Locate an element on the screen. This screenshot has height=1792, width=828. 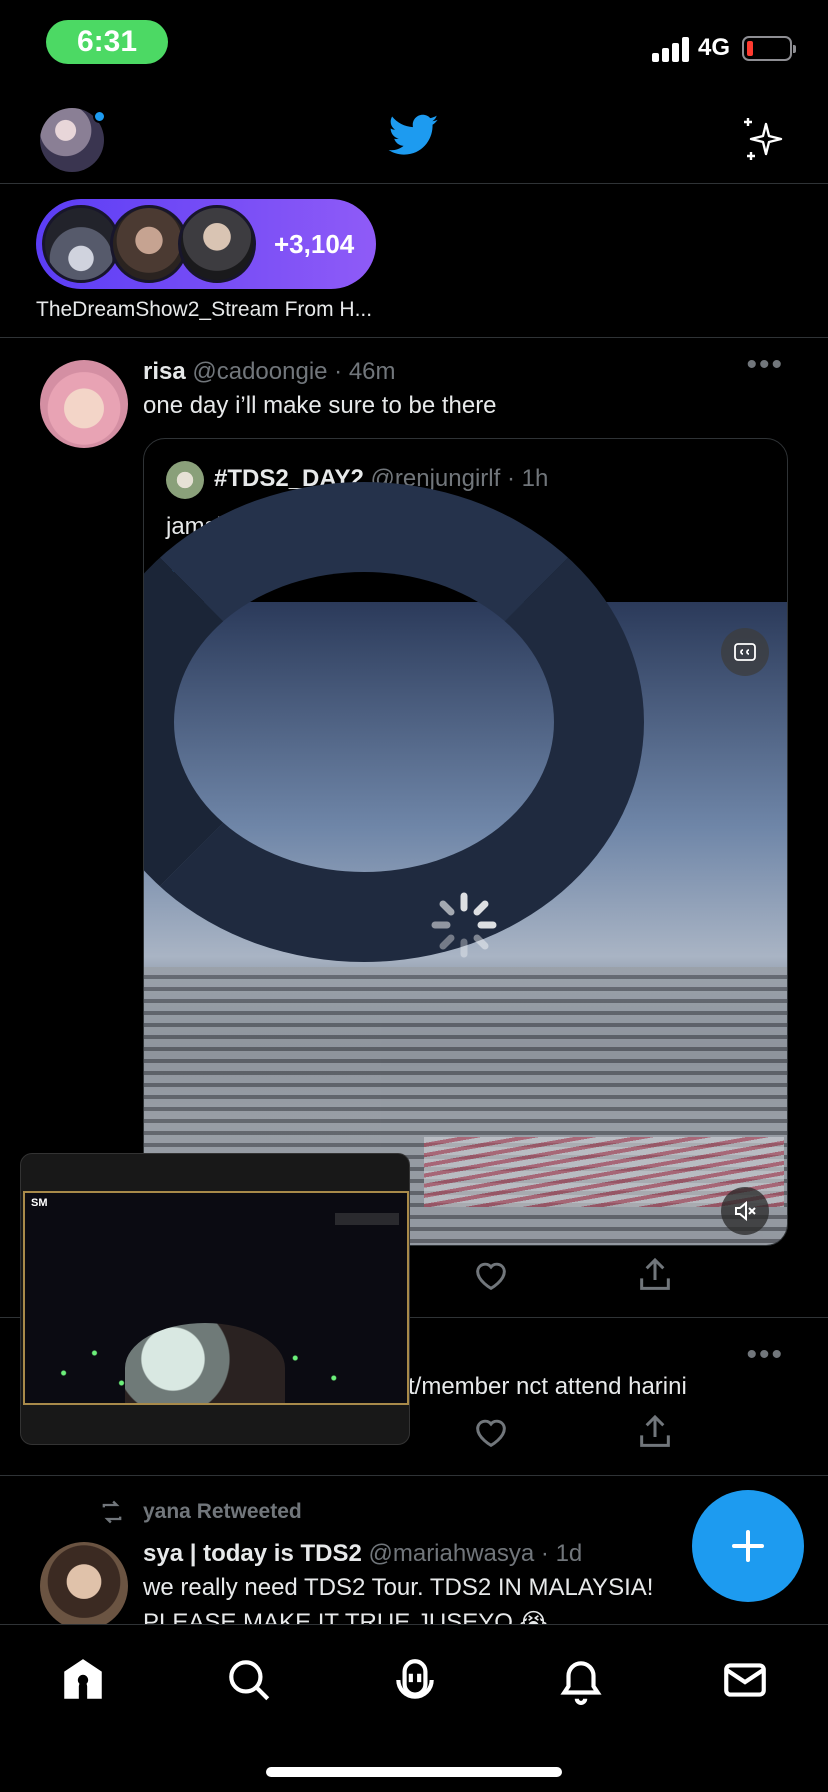
compose-tweet-button is located at coordinates (748, 1546).